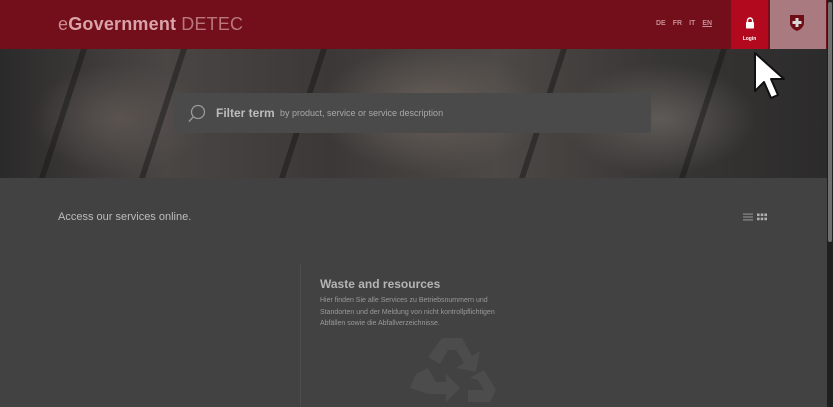  I want to click on lang-en: EN, so click(707, 23).